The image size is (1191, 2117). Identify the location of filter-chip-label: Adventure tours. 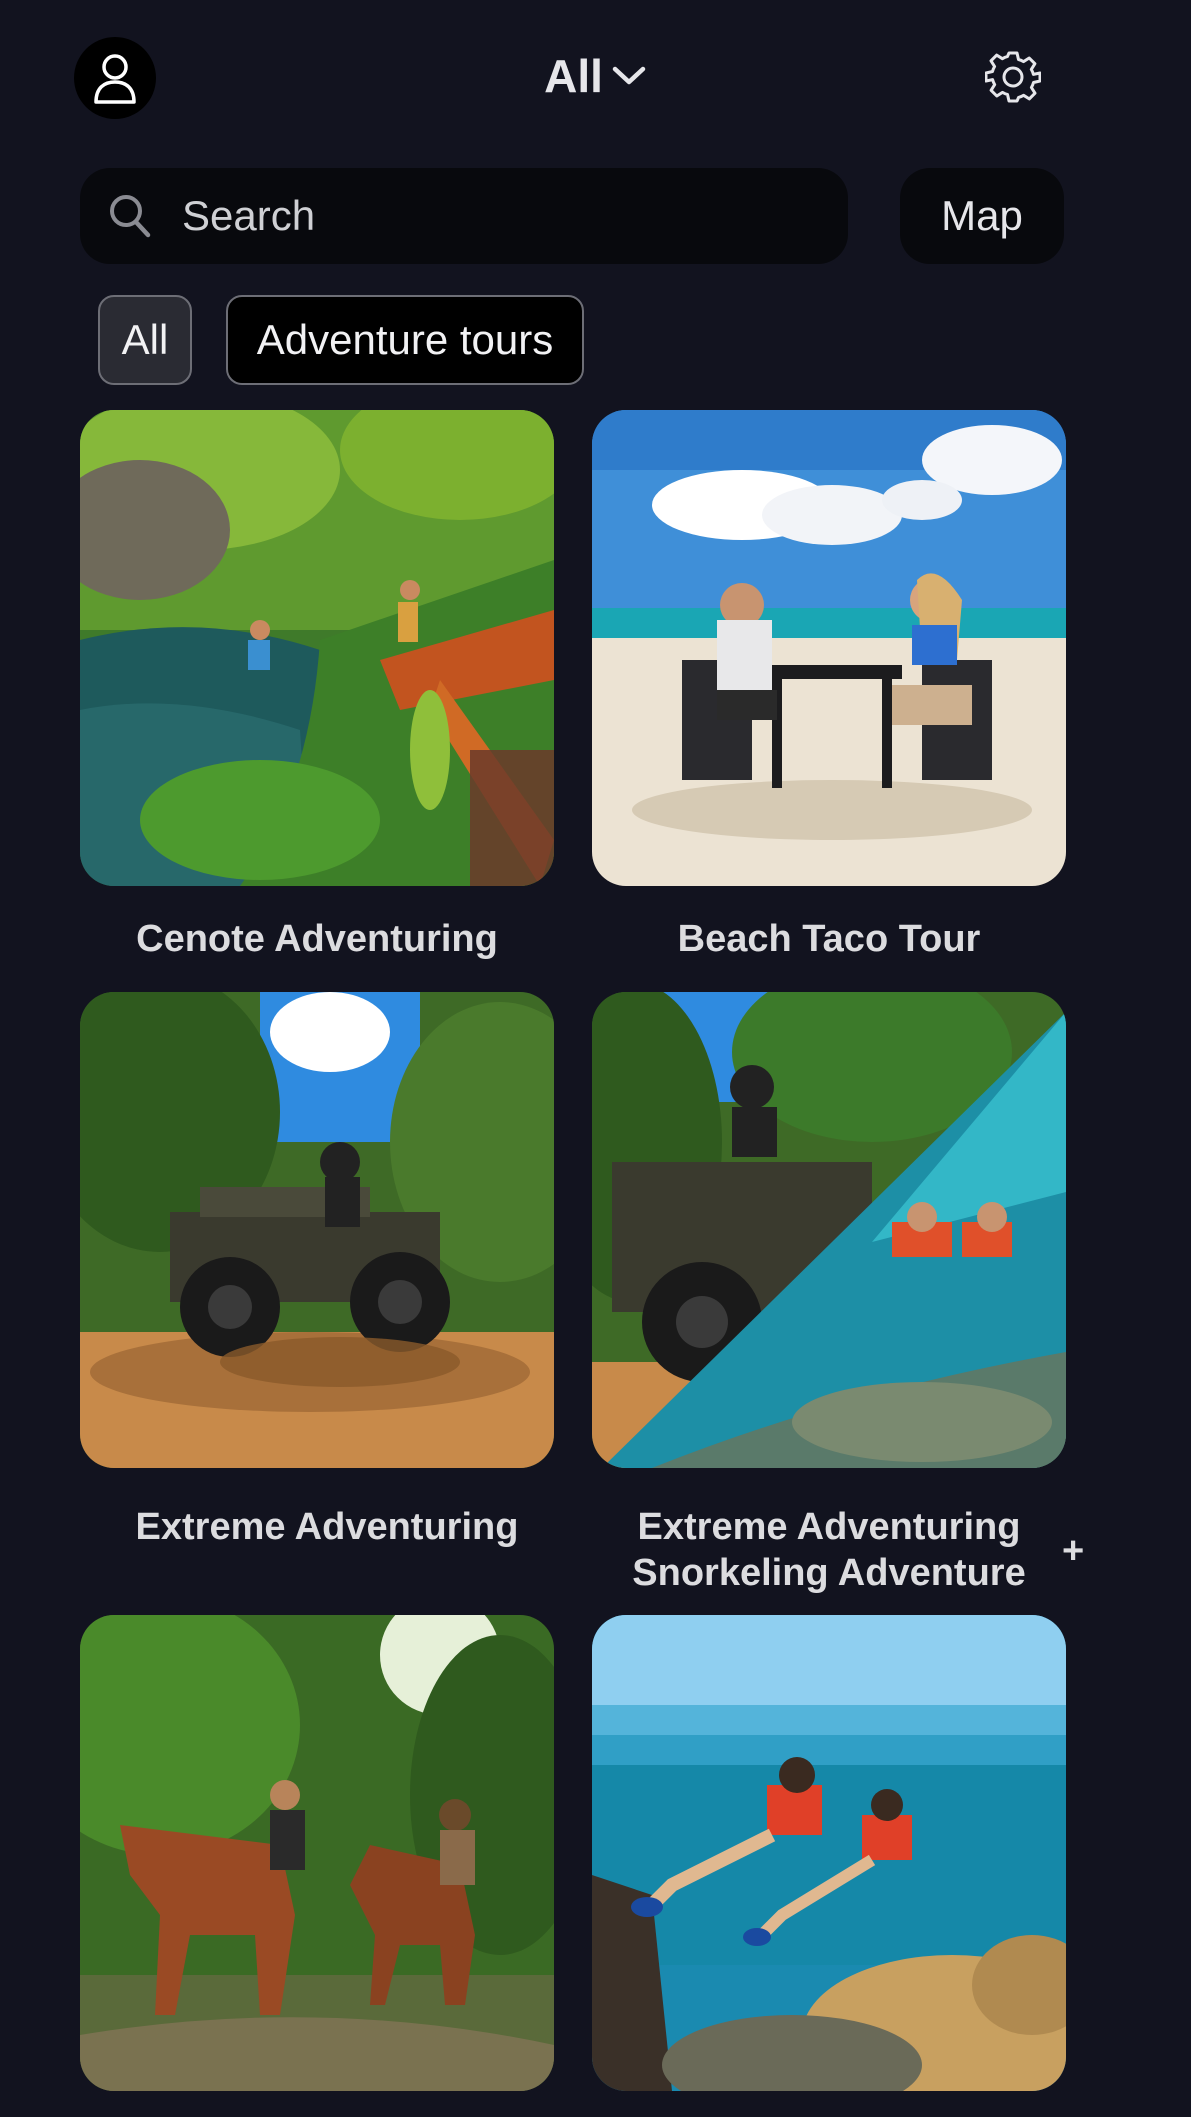
(405, 339).